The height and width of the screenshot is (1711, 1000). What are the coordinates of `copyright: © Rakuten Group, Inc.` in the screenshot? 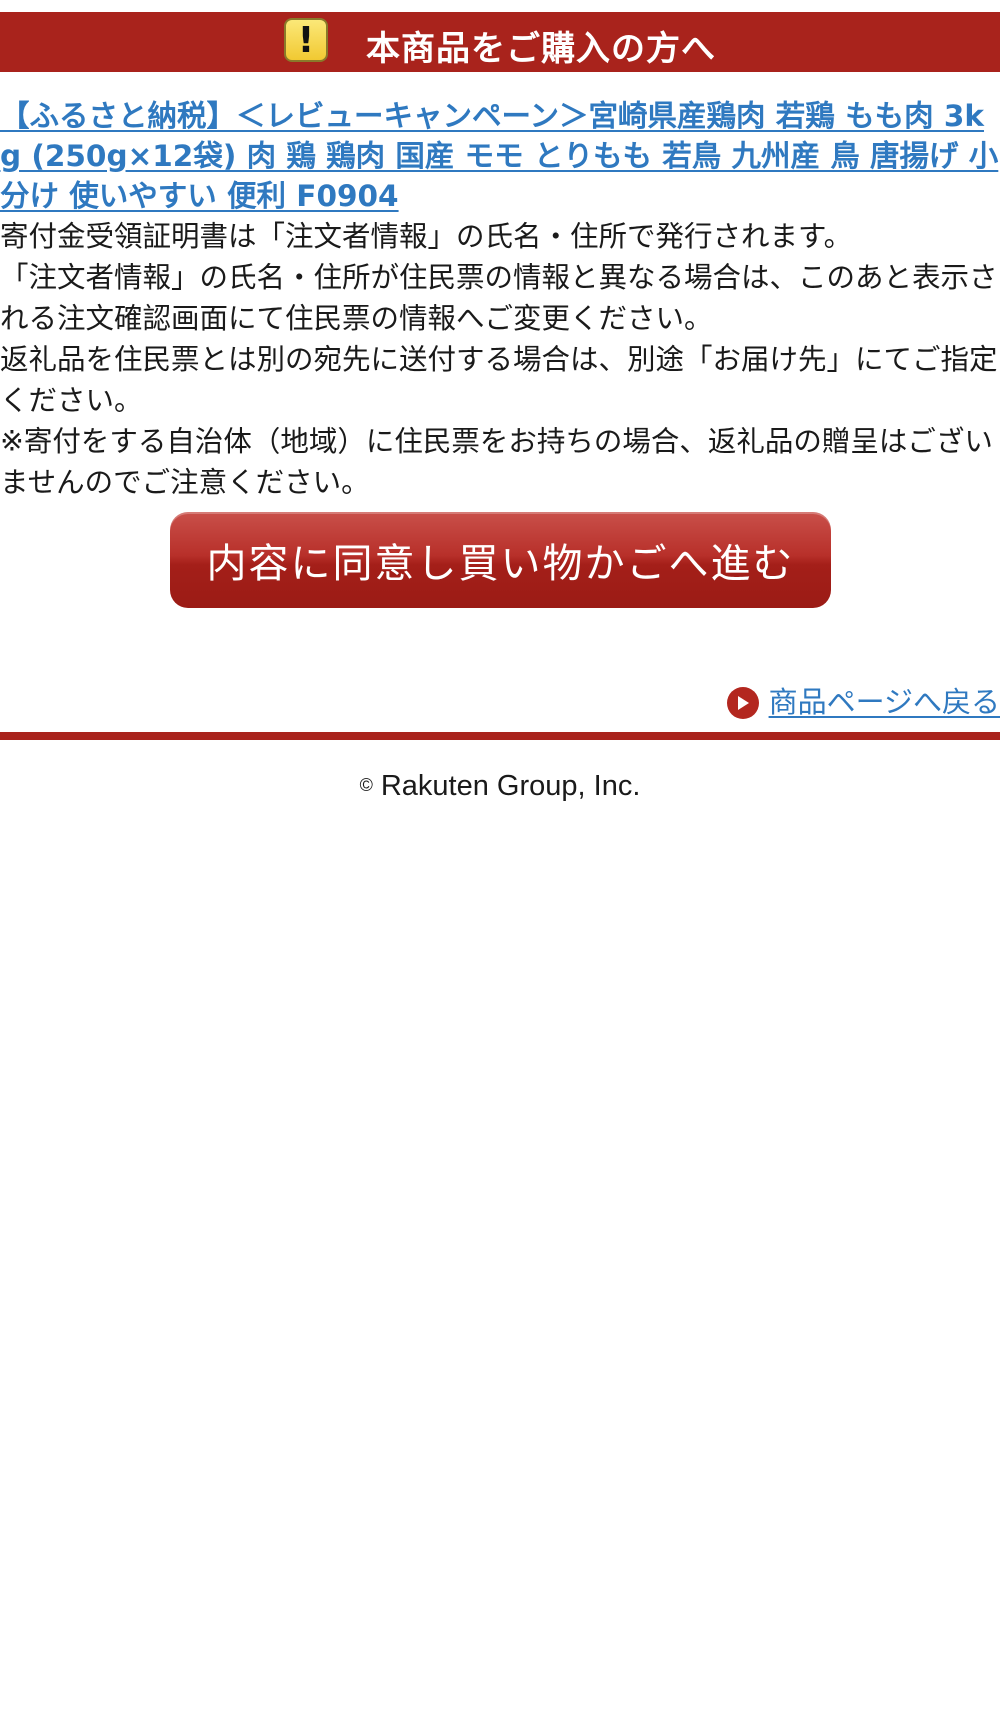 It's located at (500, 786).